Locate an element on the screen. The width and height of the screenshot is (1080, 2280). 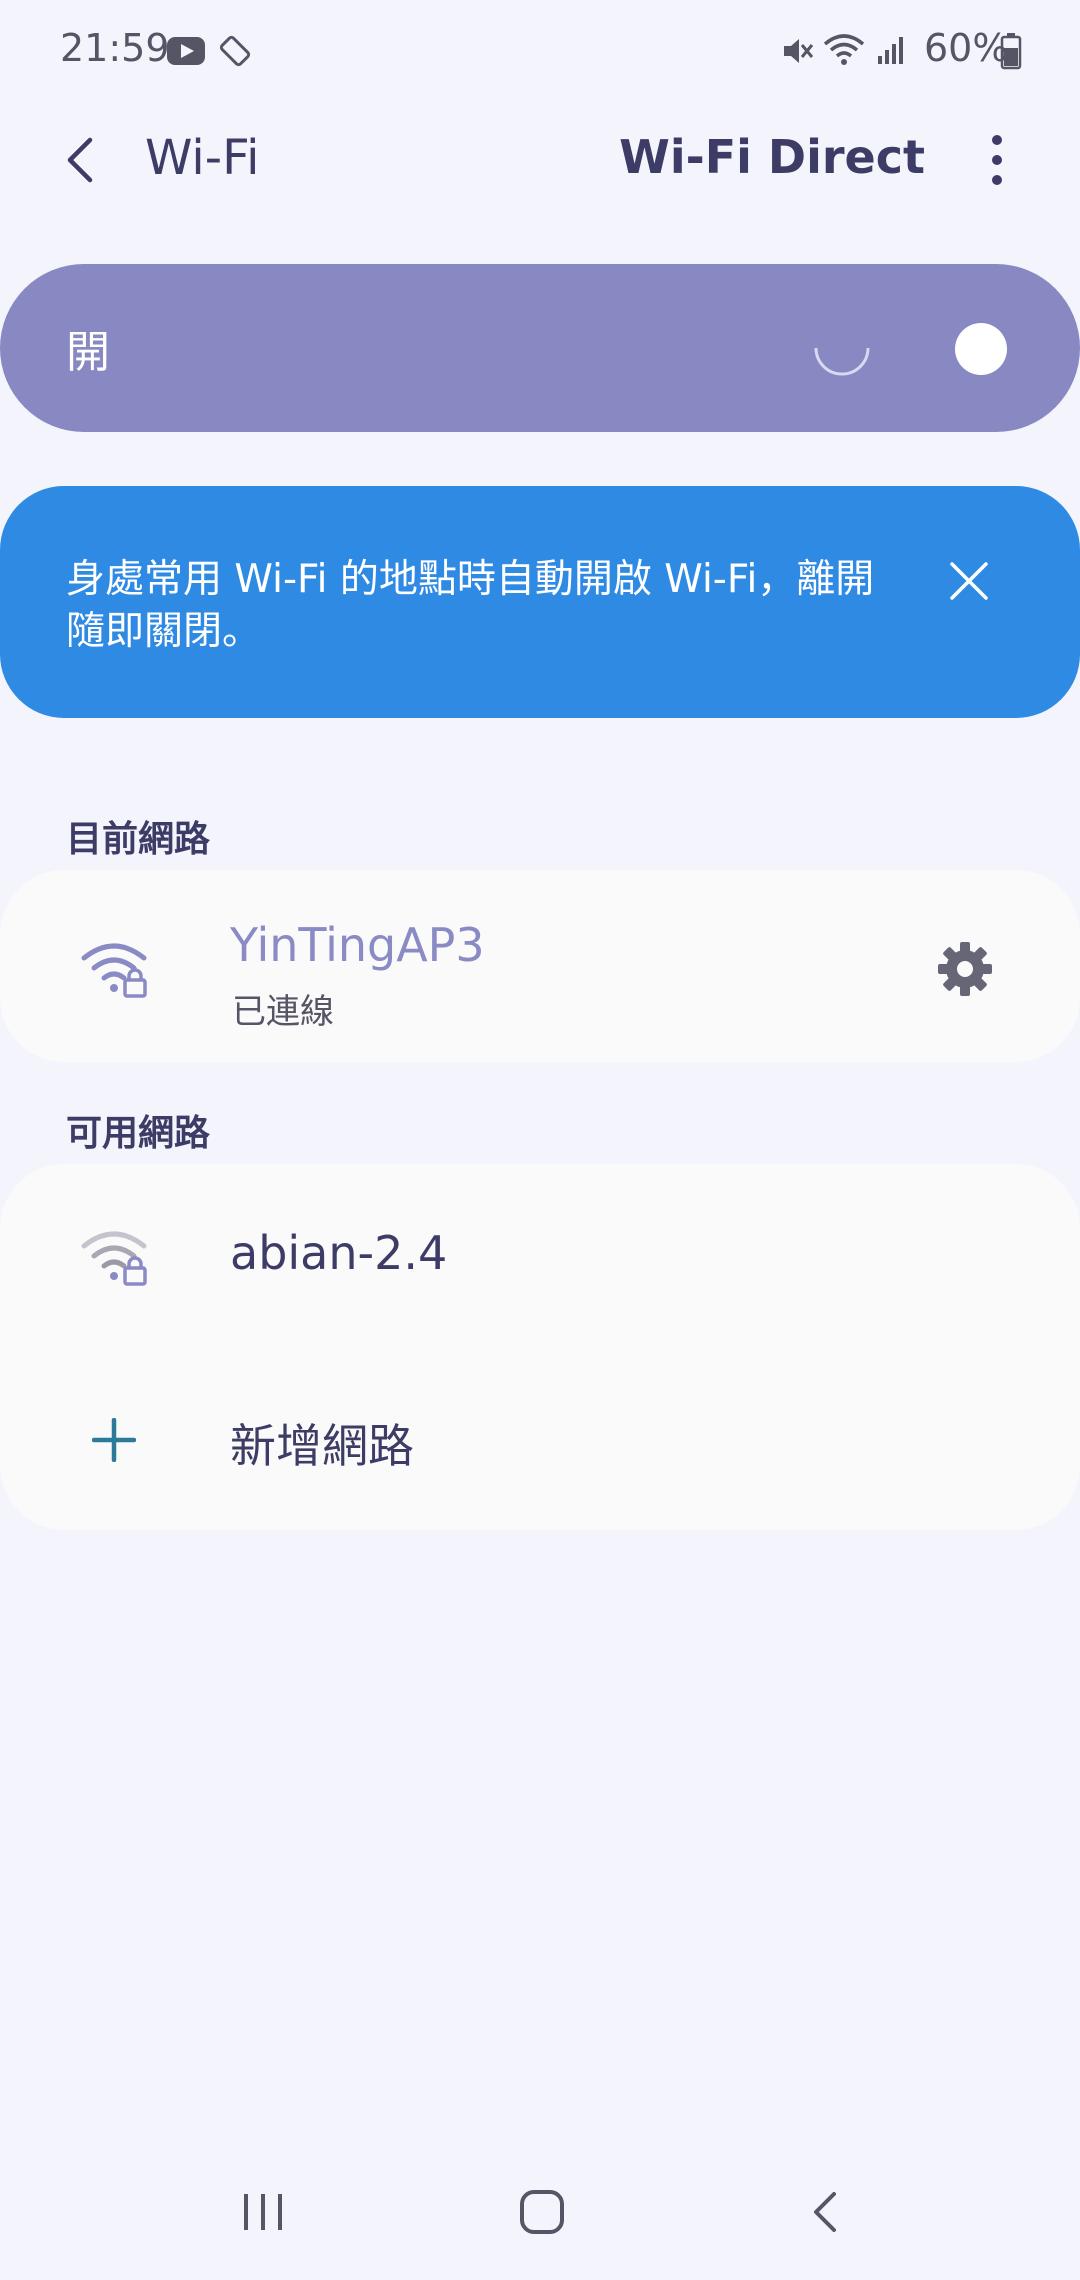
auto-wifi-banner: 身處常用 Wi-Fi 的地點時自動開啟 Wi-Fi，離開隨即關閉。 is located at coordinates (540, 602).